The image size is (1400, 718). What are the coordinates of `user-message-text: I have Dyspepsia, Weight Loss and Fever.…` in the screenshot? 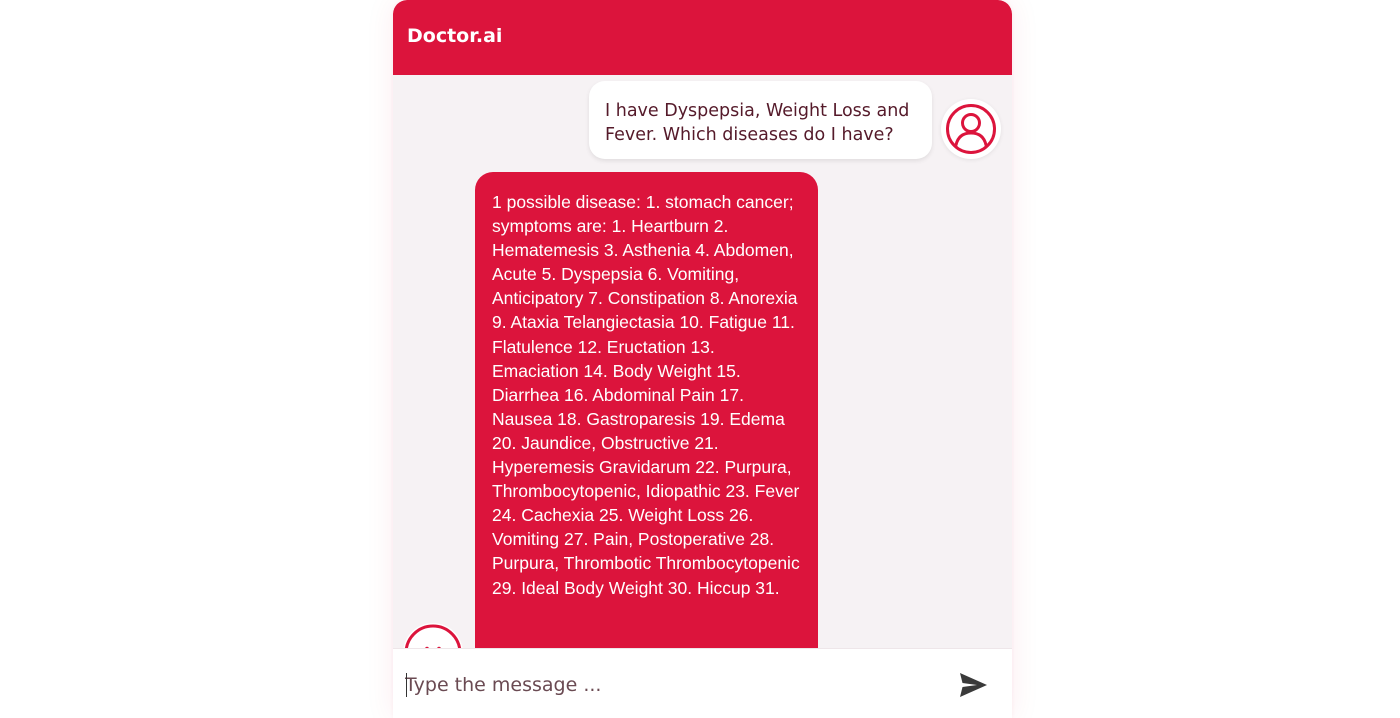 It's located at (757, 123).